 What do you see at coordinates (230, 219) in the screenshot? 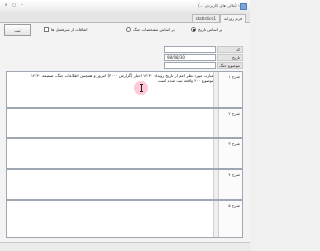
I see `description-label: شرح ۵` at bounding box center [230, 219].